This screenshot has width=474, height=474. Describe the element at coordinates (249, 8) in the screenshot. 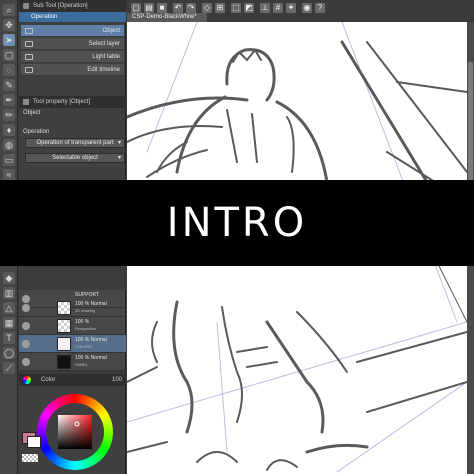

I see `invert-icon: ◩` at that location.